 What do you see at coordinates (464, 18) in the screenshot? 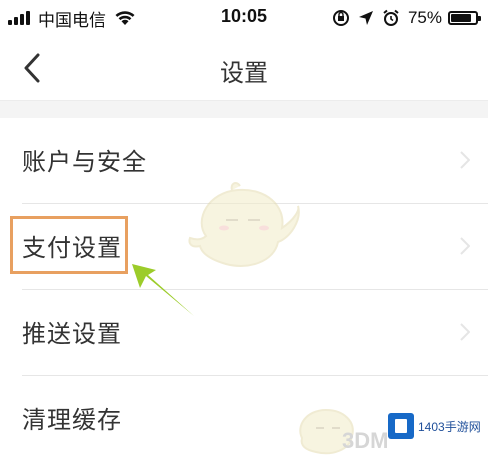
I see `battery-icon` at bounding box center [464, 18].